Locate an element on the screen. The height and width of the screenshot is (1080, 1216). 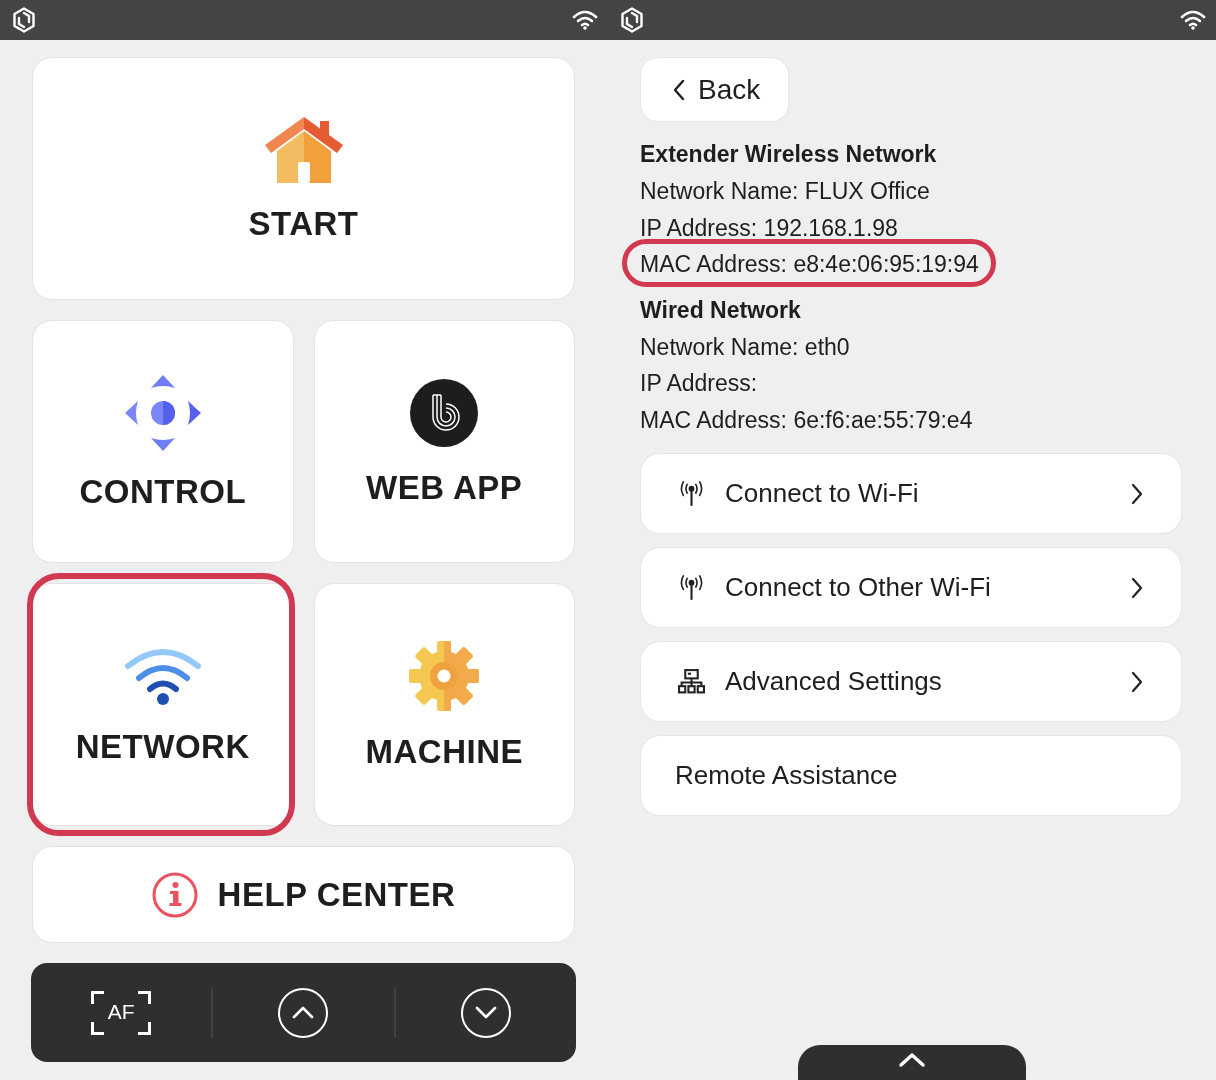
chevron-left-icon is located at coordinates (678, 89).